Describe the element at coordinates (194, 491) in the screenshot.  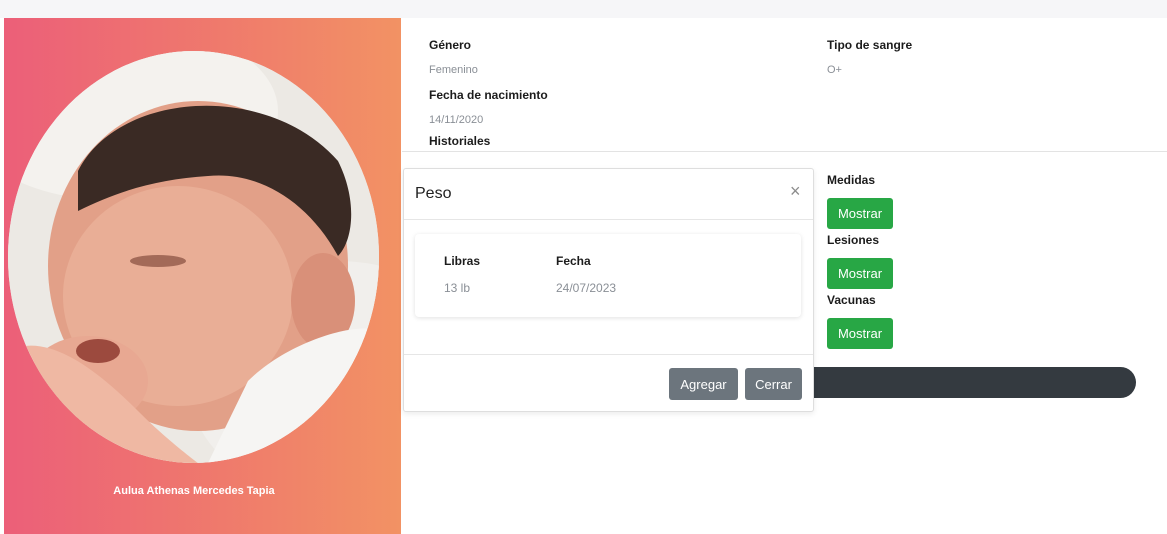
I see `profile-name: Aulua Athenas Mercedes Tapia` at that location.